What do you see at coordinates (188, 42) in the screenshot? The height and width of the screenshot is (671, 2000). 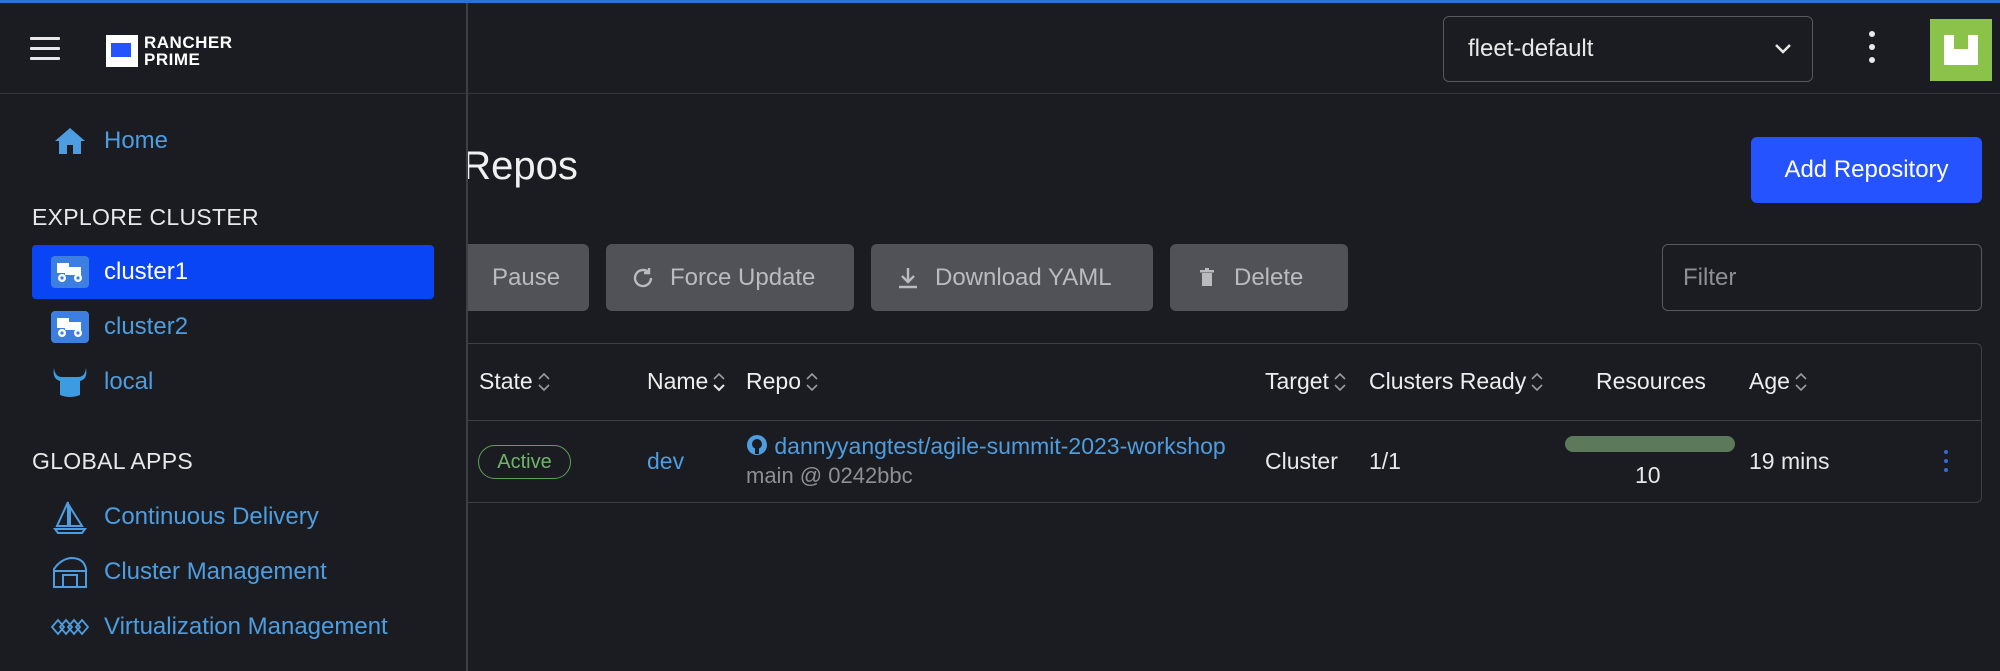 I see `logo-text-line1: RANCHER` at bounding box center [188, 42].